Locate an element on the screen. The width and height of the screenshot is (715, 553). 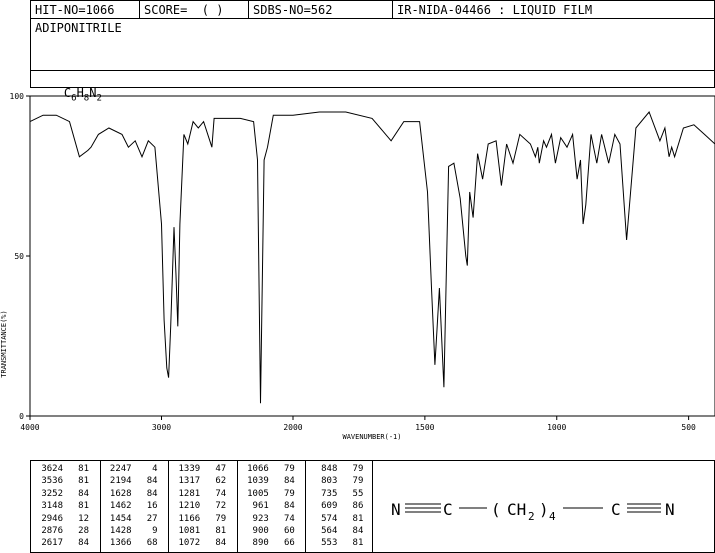
y-axis-ticks: 100 50 0 is located at coordinates (20, 256).